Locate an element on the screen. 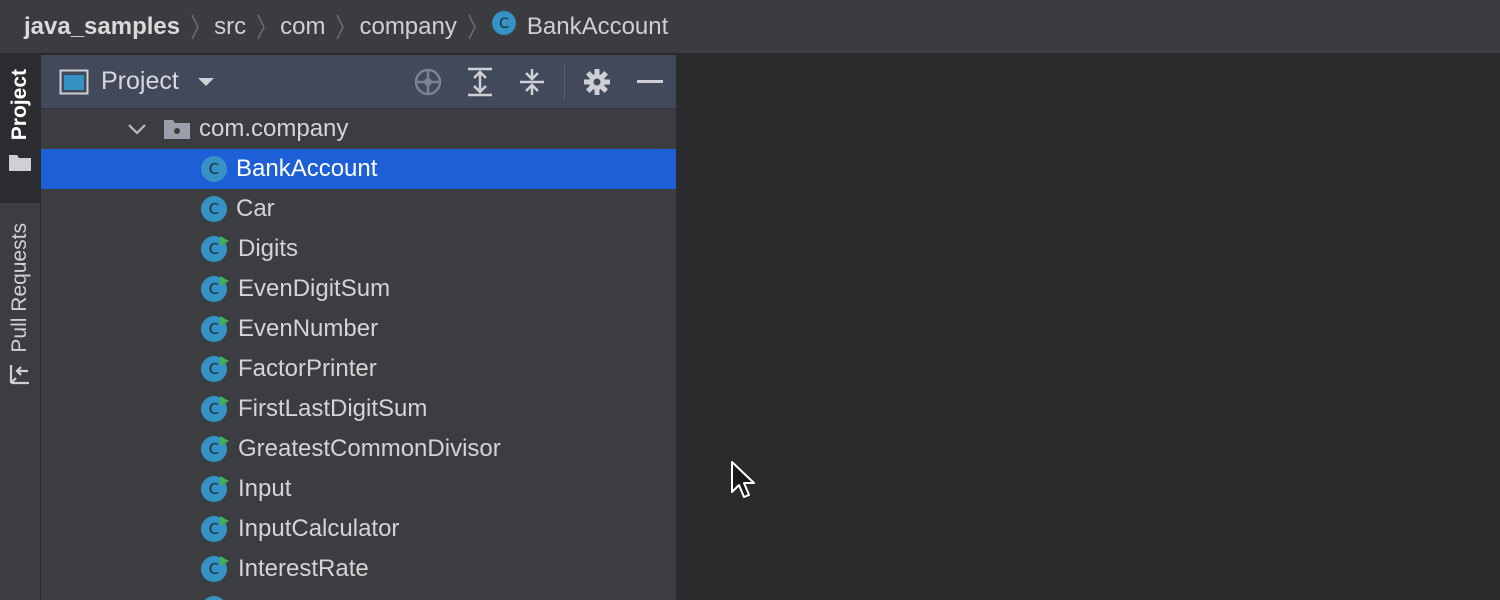 This screenshot has height=600, width=1500. tree-item-evendigitsum: C EvenDigitSum is located at coordinates (358, 289).